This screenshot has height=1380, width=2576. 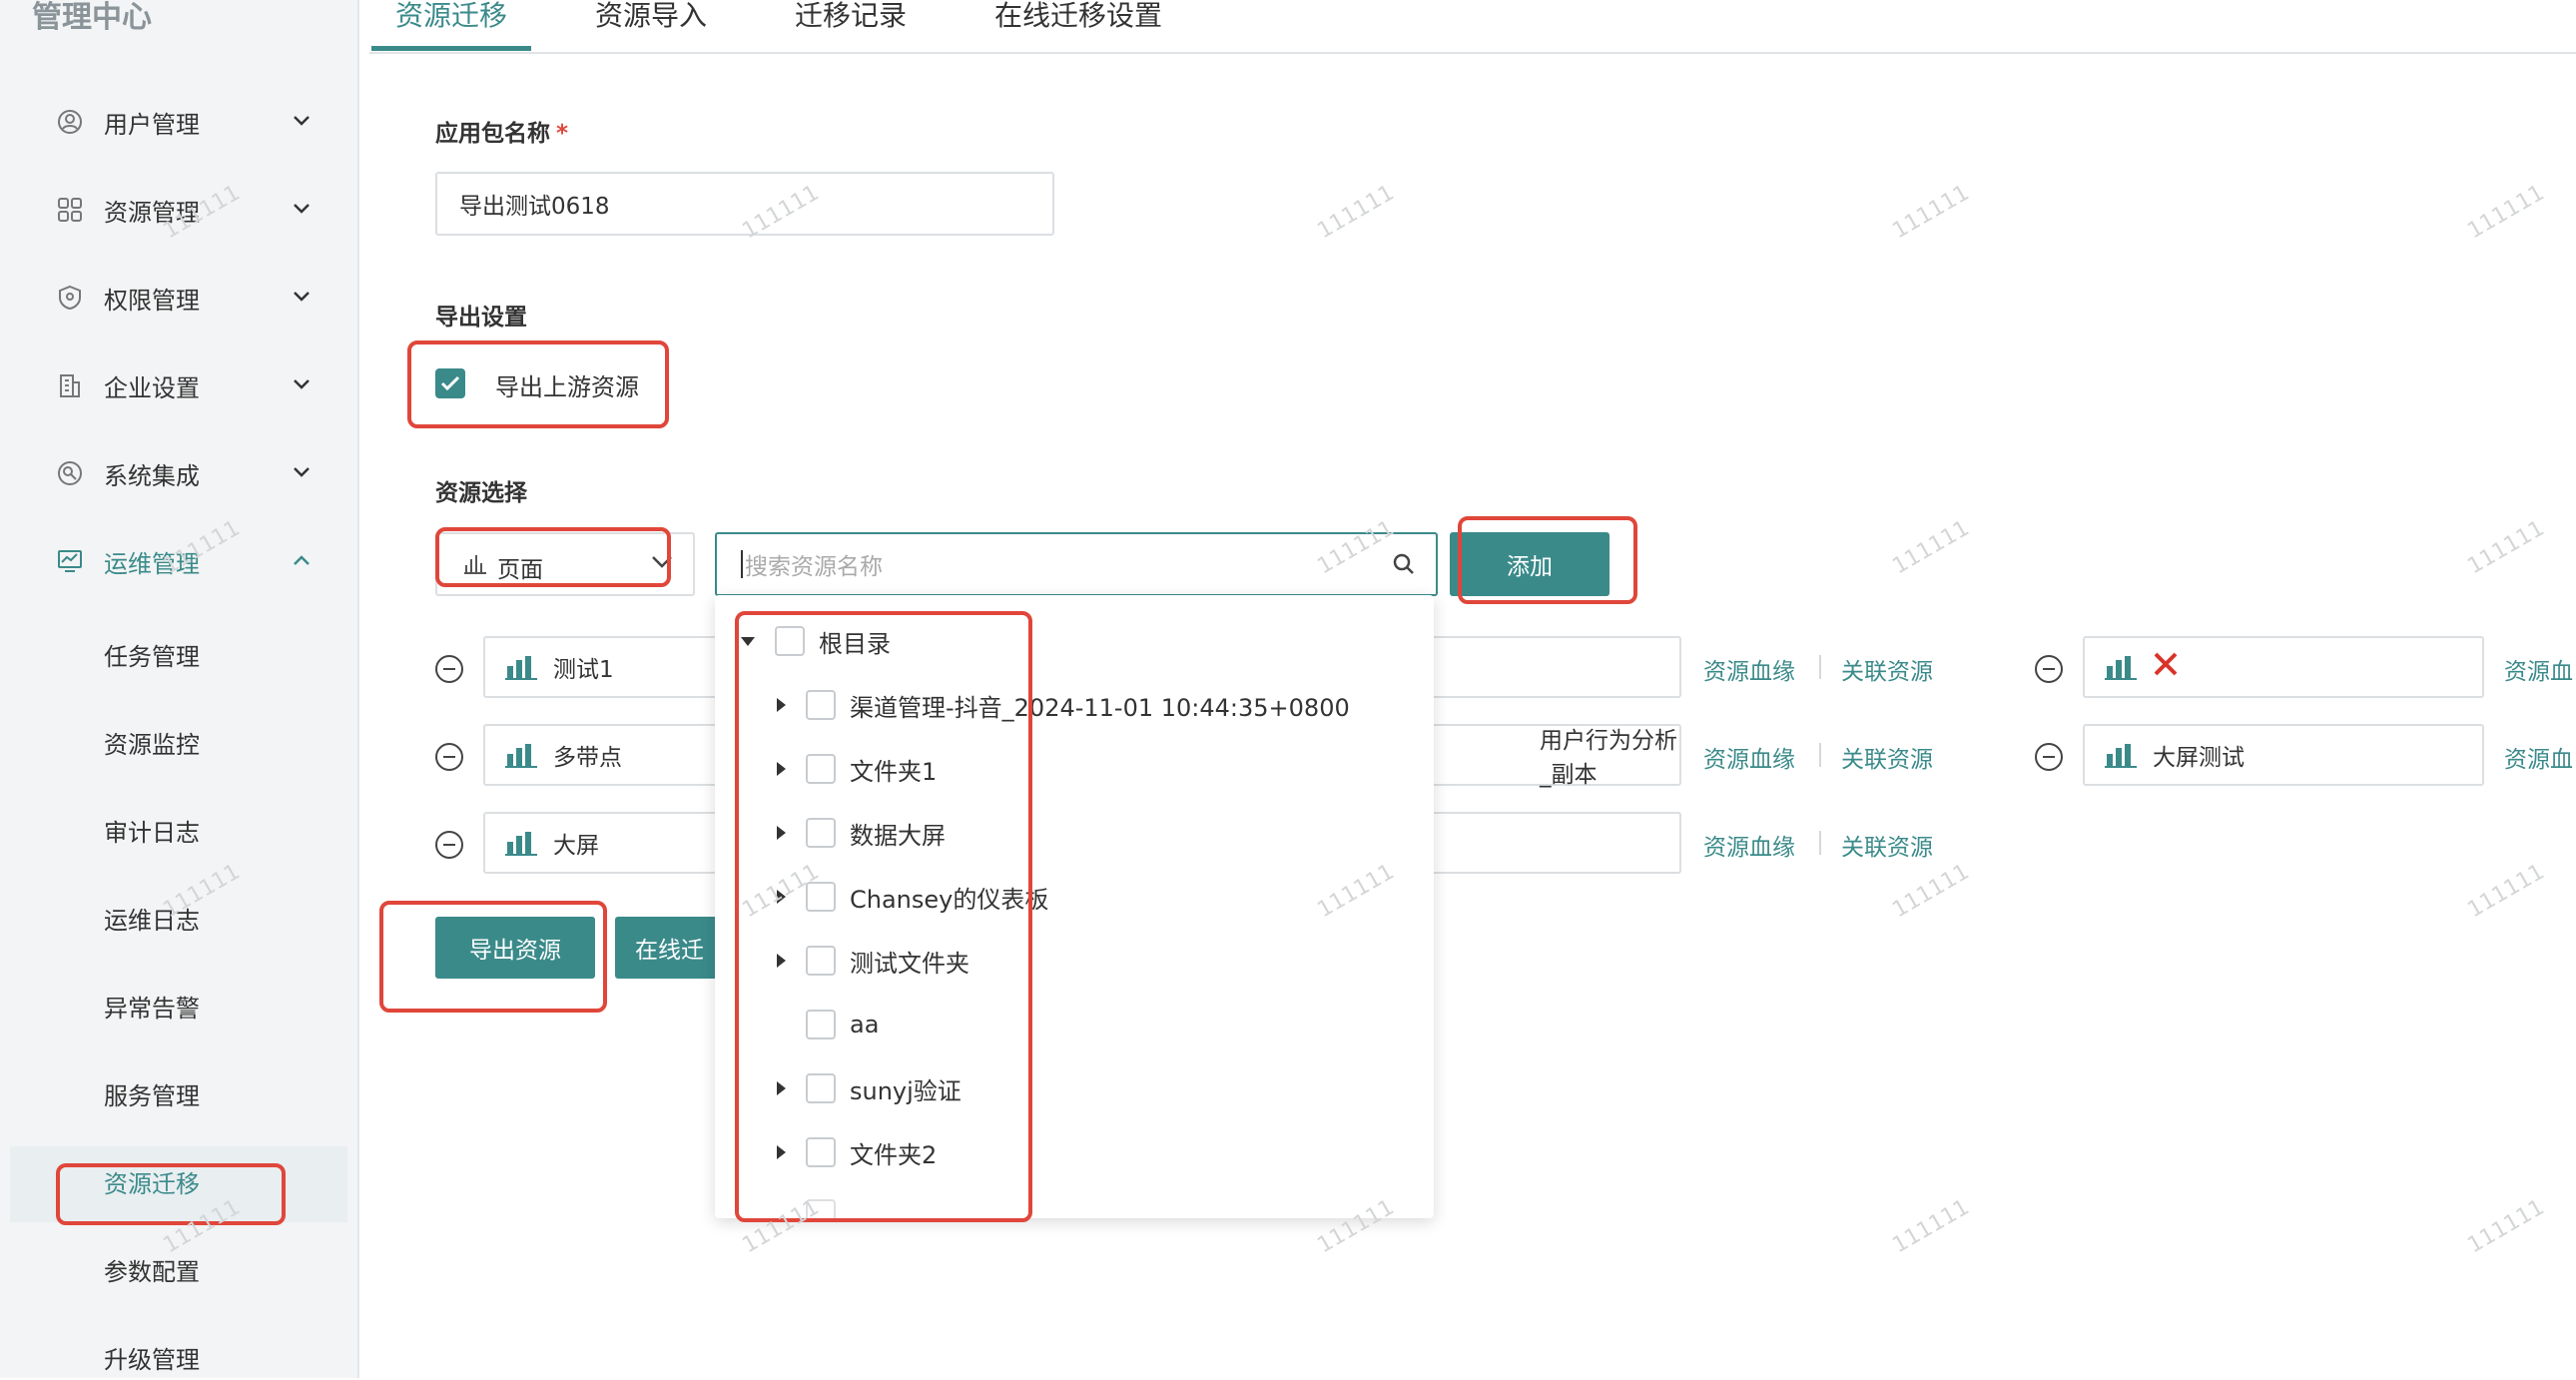 What do you see at coordinates (171, 1194) in the screenshot?
I see `highlight-box-resource-migration` at bounding box center [171, 1194].